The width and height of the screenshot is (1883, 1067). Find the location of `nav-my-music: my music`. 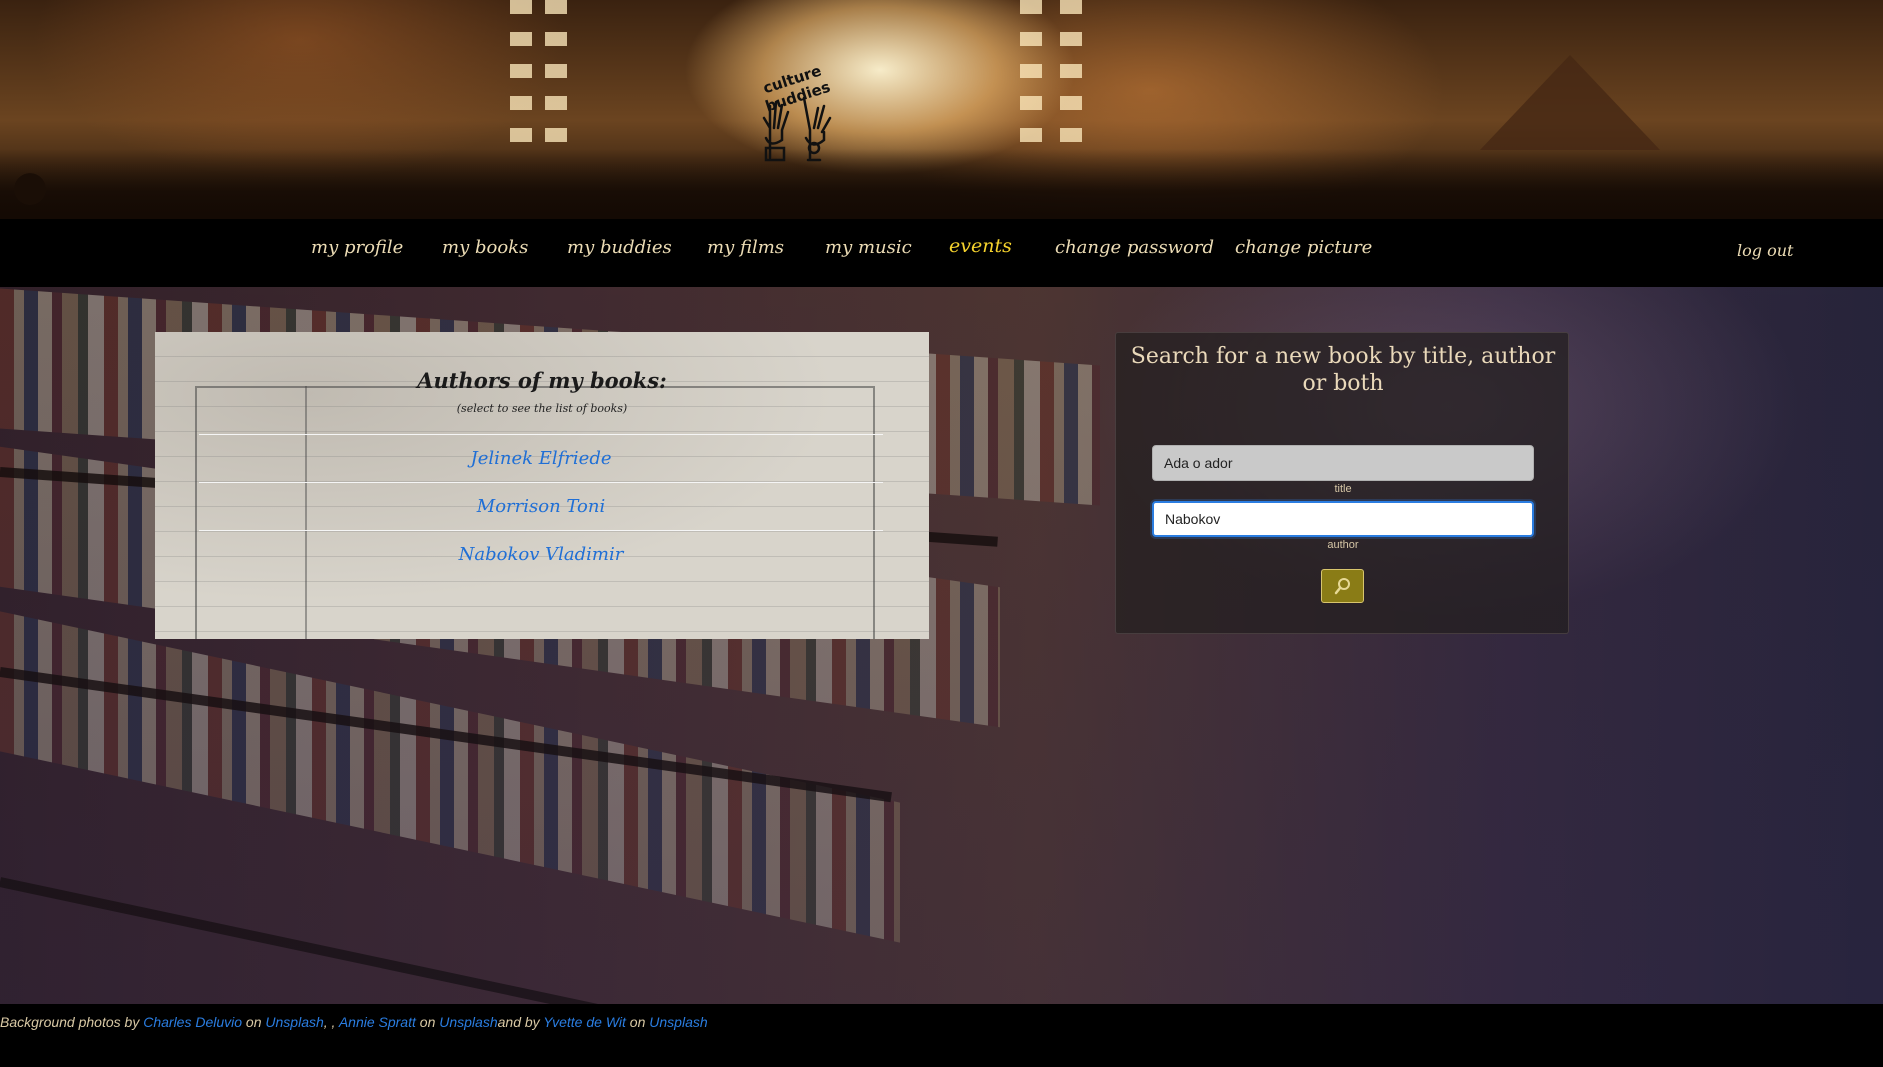

nav-my-music: my music is located at coordinates (868, 247).